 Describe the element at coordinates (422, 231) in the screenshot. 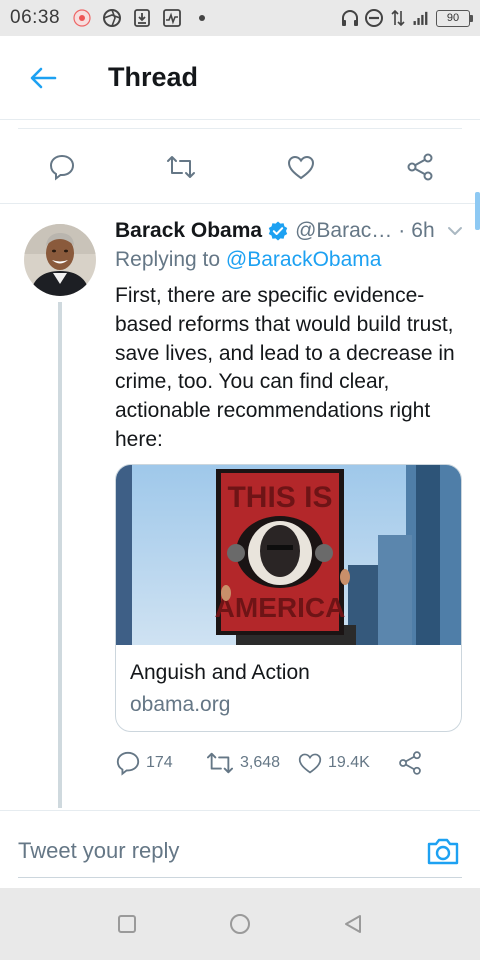

I see `tweet-time: 6h` at that location.